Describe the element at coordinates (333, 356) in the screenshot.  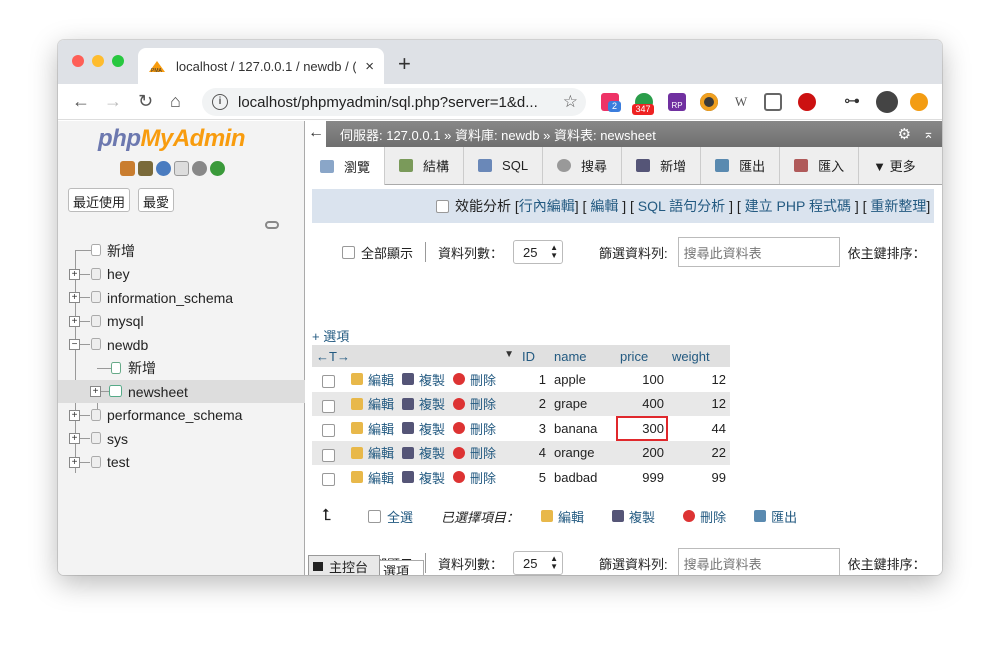
I see `column-arrows: ←T→` at that location.